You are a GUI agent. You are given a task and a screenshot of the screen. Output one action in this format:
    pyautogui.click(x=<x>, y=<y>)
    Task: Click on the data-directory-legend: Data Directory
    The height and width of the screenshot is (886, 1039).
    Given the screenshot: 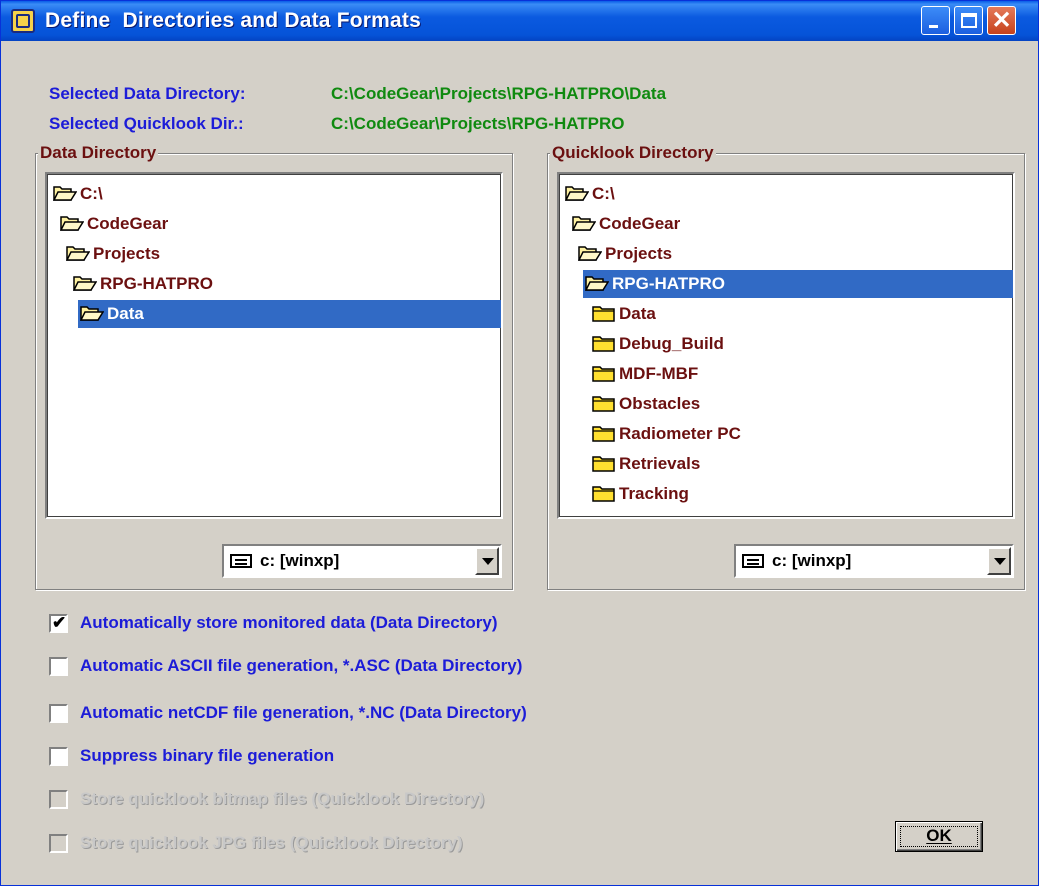 What is the action you would take?
    pyautogui.click(x=98, y=153)
    